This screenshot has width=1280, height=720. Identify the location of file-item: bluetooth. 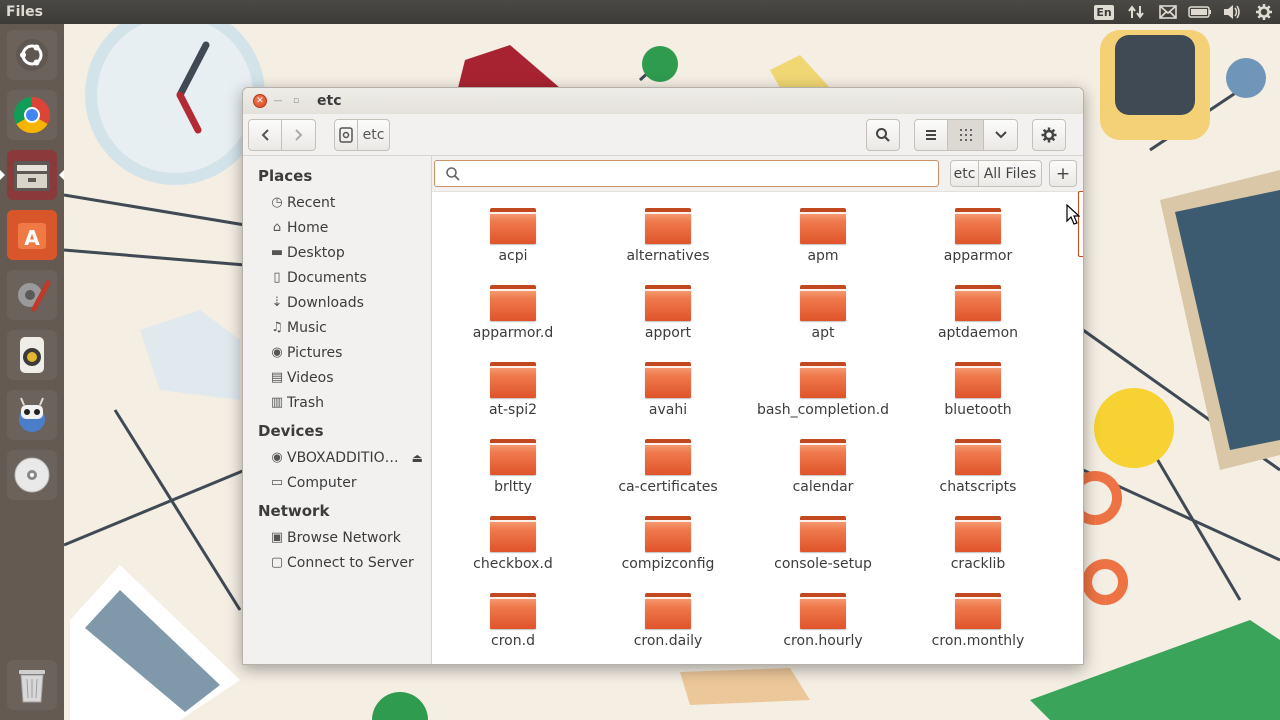
(978, 392).